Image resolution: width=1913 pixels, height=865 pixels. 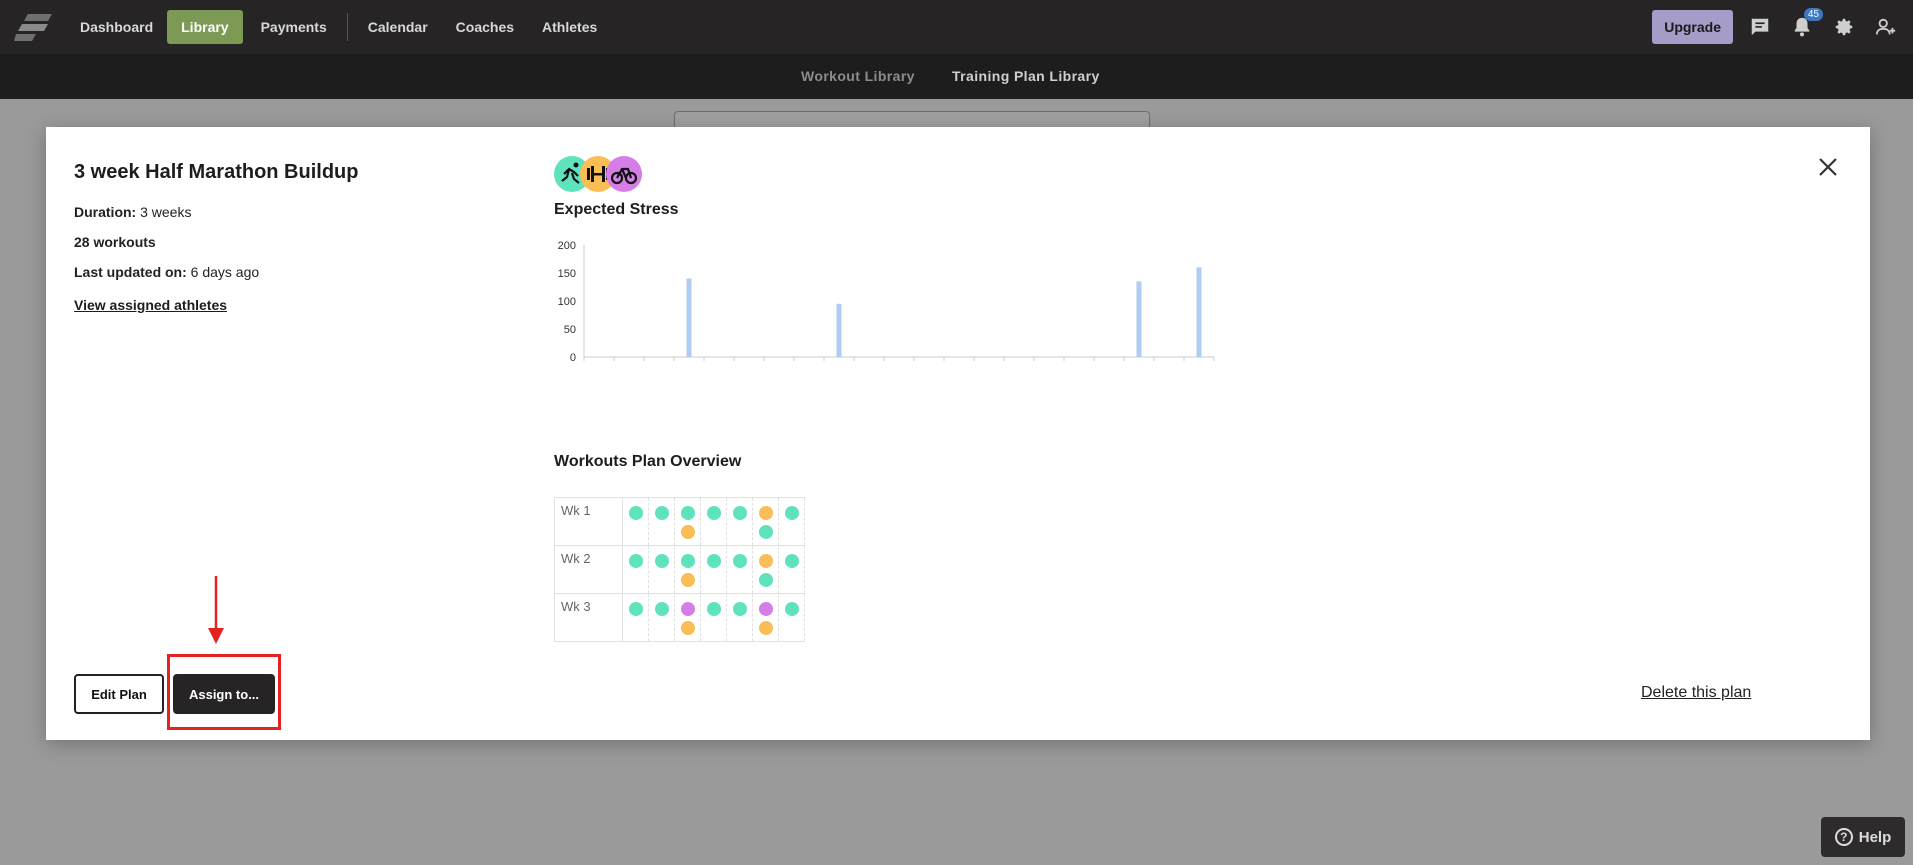 I want to click on workouts-count-text: 28 workouts, so click(x=115, y=242).